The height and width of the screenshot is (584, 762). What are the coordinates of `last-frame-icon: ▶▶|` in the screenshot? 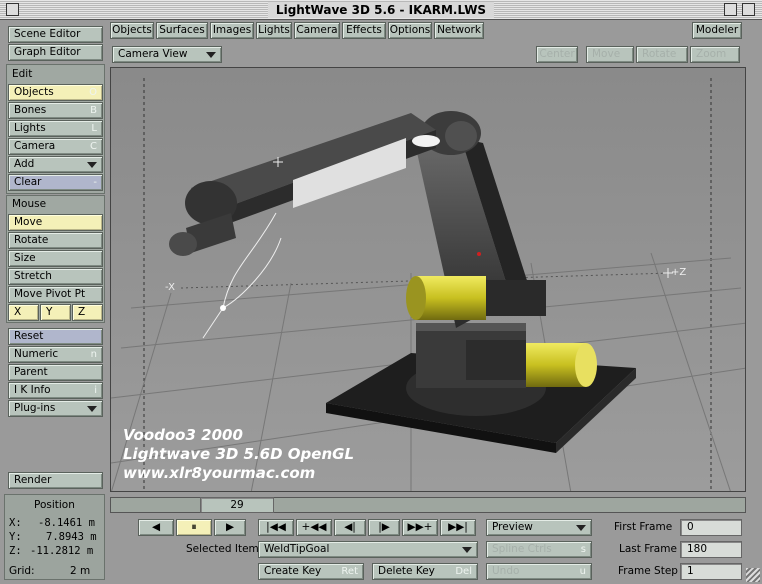 It's located at (458, 527).